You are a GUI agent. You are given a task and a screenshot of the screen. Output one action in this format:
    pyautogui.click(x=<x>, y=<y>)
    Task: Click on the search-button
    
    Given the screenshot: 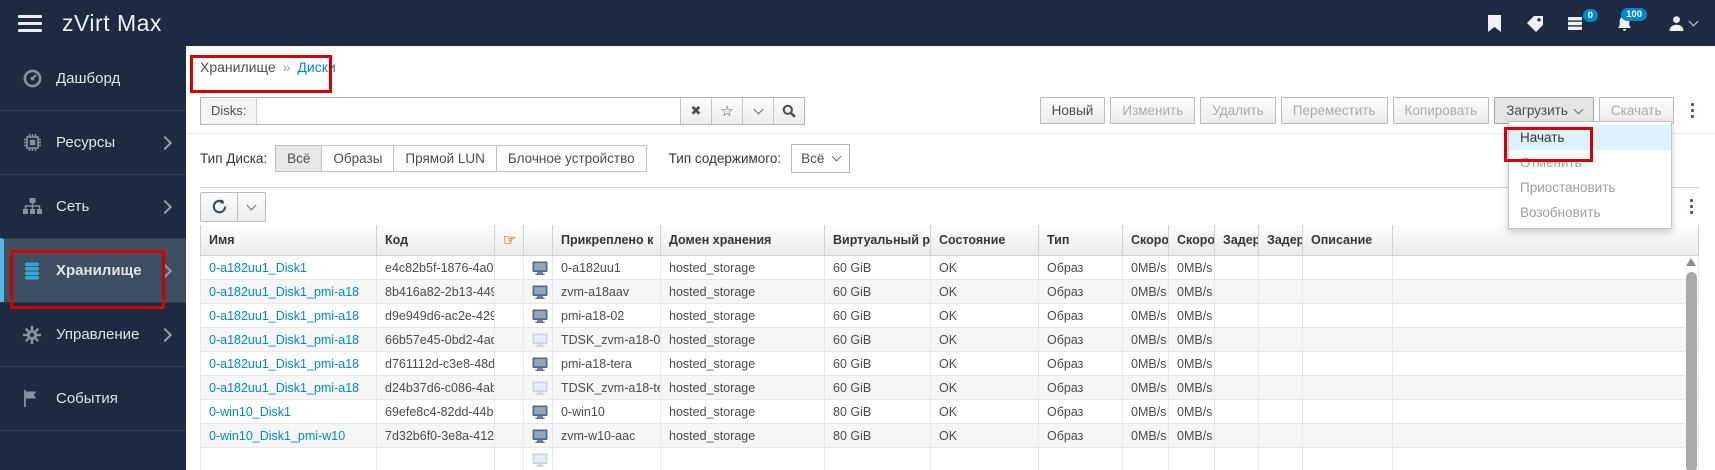 What is the action you would take?
    pyautogui.click(x=788, y=110)
    